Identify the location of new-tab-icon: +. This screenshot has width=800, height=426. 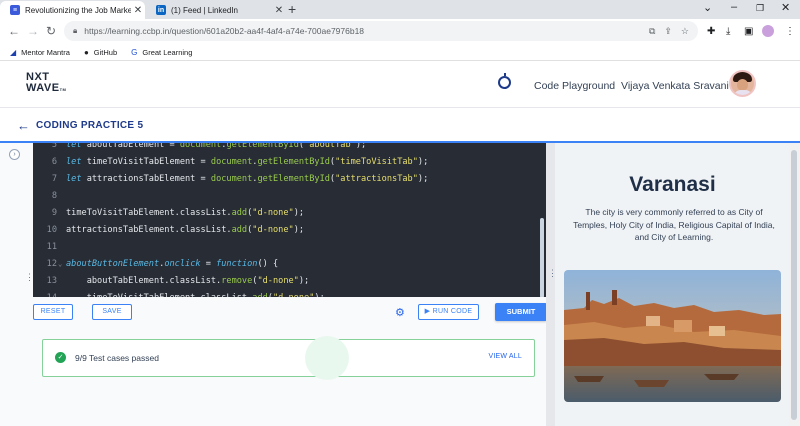
(292, 9).